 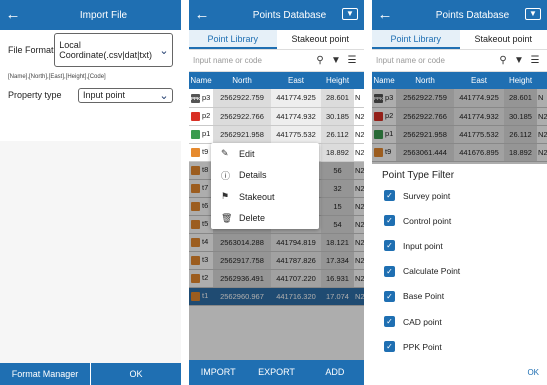 I want to click on point-name: p2, so click(x=389, y=116).